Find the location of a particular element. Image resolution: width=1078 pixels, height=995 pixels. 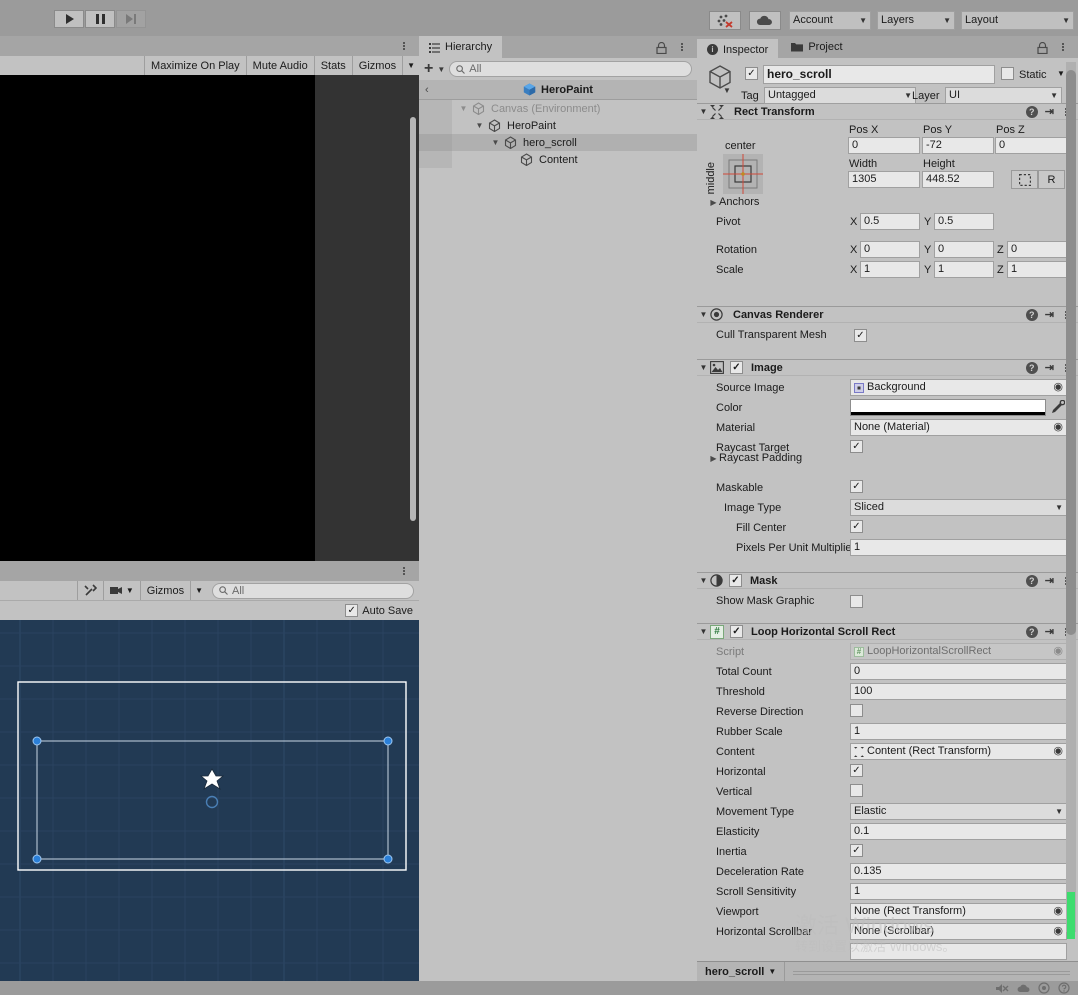

tab-project: Project is located at coordinates (816, 47).